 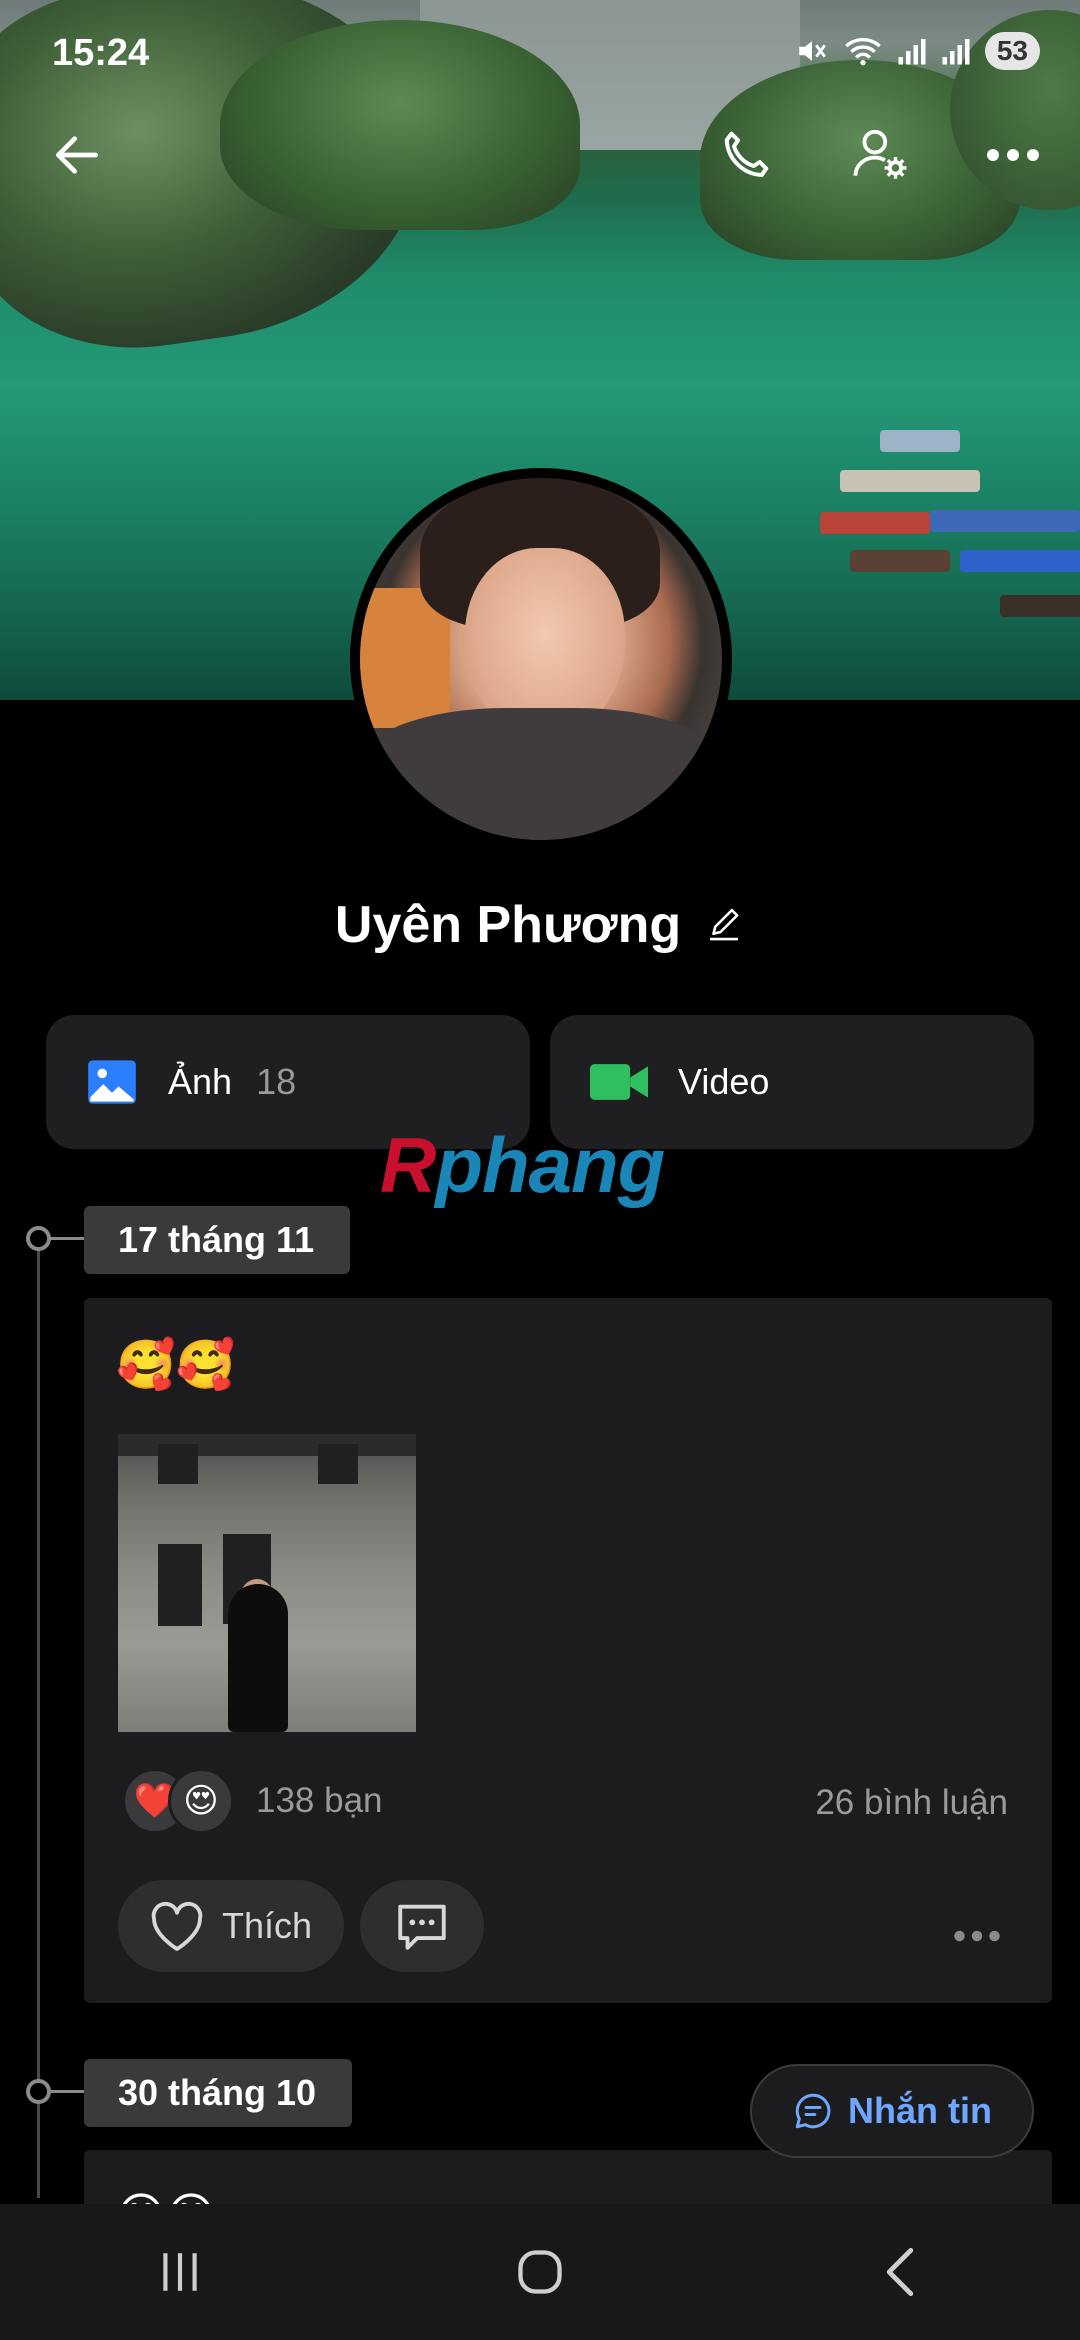 I want to click on system-icons: 53, so click(x=917, y=51).